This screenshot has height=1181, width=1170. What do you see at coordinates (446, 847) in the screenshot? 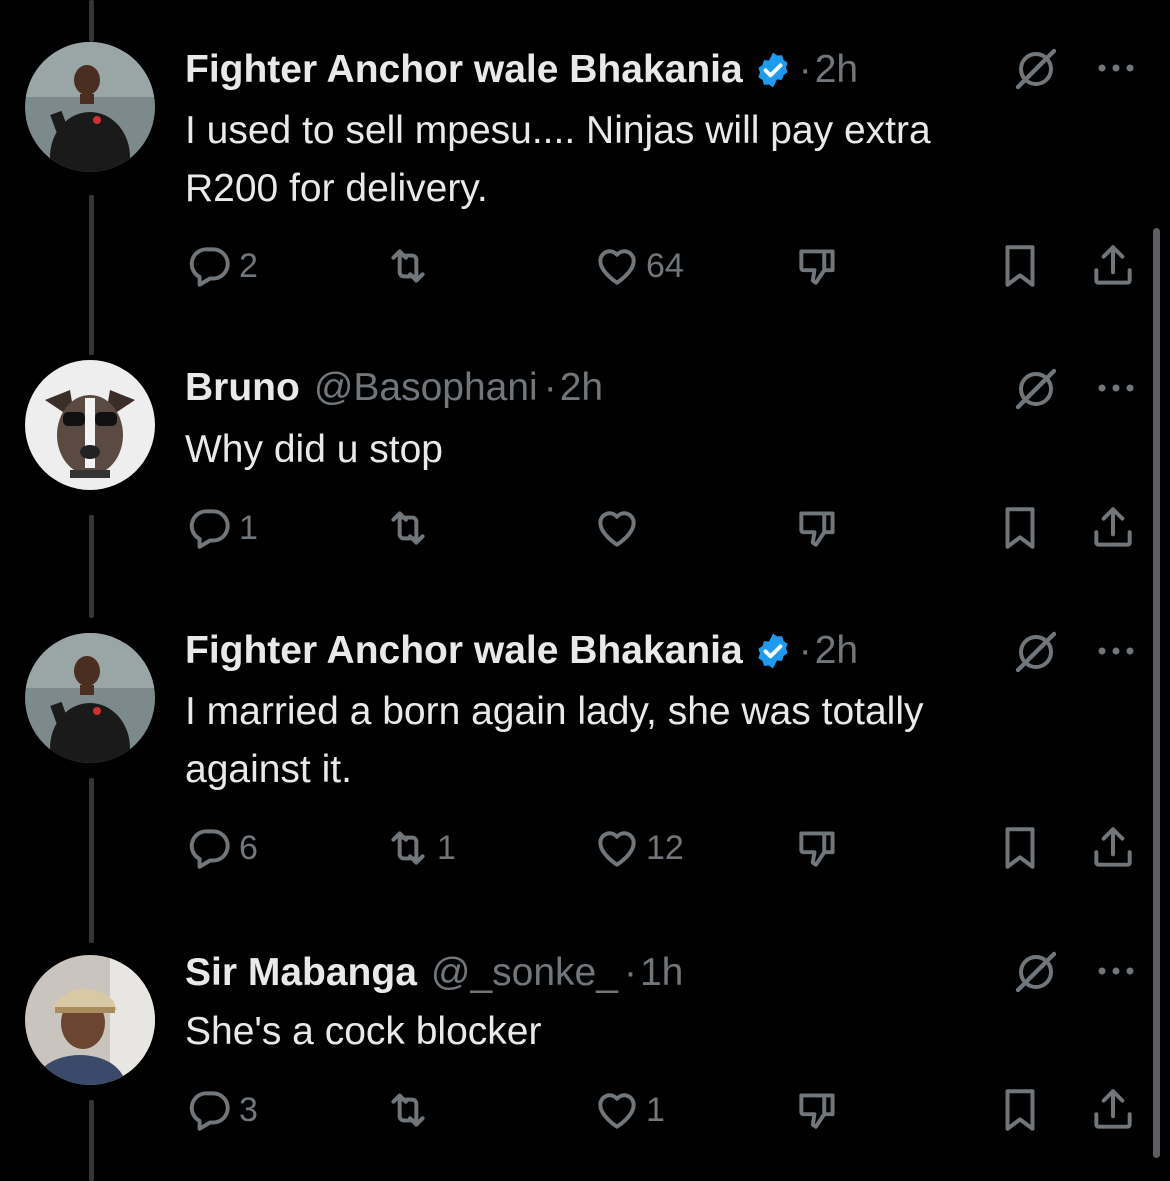
I see `retweet-count: 1` at bounding box center [446, 847].